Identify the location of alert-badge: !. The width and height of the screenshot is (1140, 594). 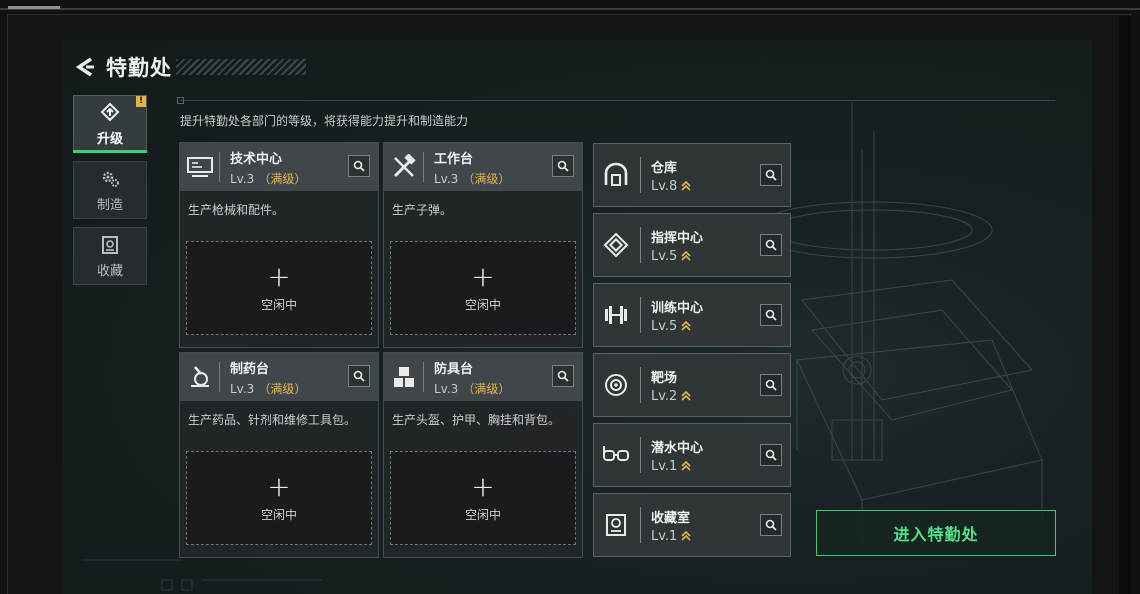
(141, 101).